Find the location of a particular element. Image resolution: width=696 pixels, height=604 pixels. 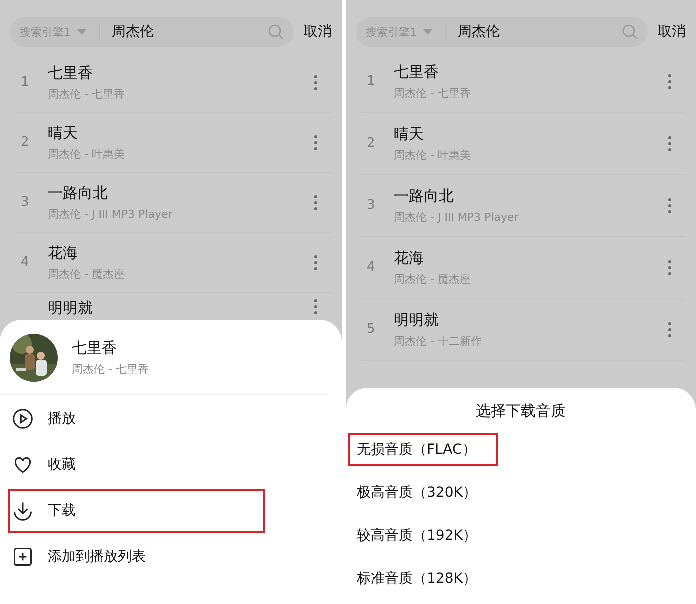

track-number: 5 is located at coordinates (371, 329).